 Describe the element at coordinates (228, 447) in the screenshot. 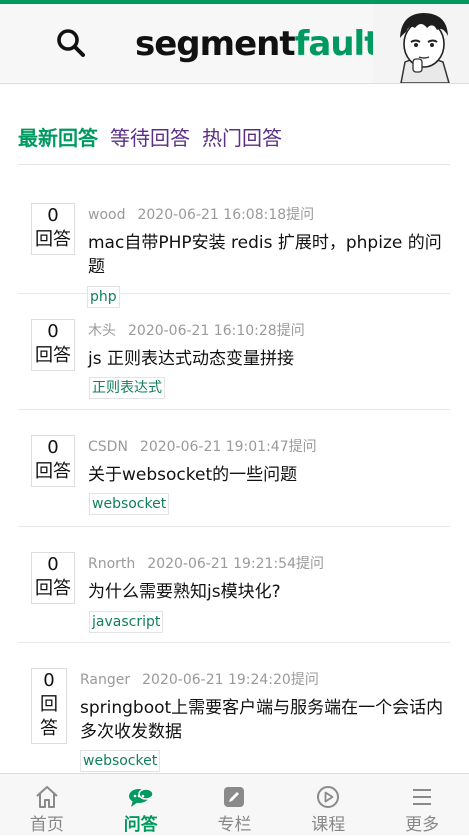

I see `question-time: 2020-06-21 19:01:47提问` at that location.